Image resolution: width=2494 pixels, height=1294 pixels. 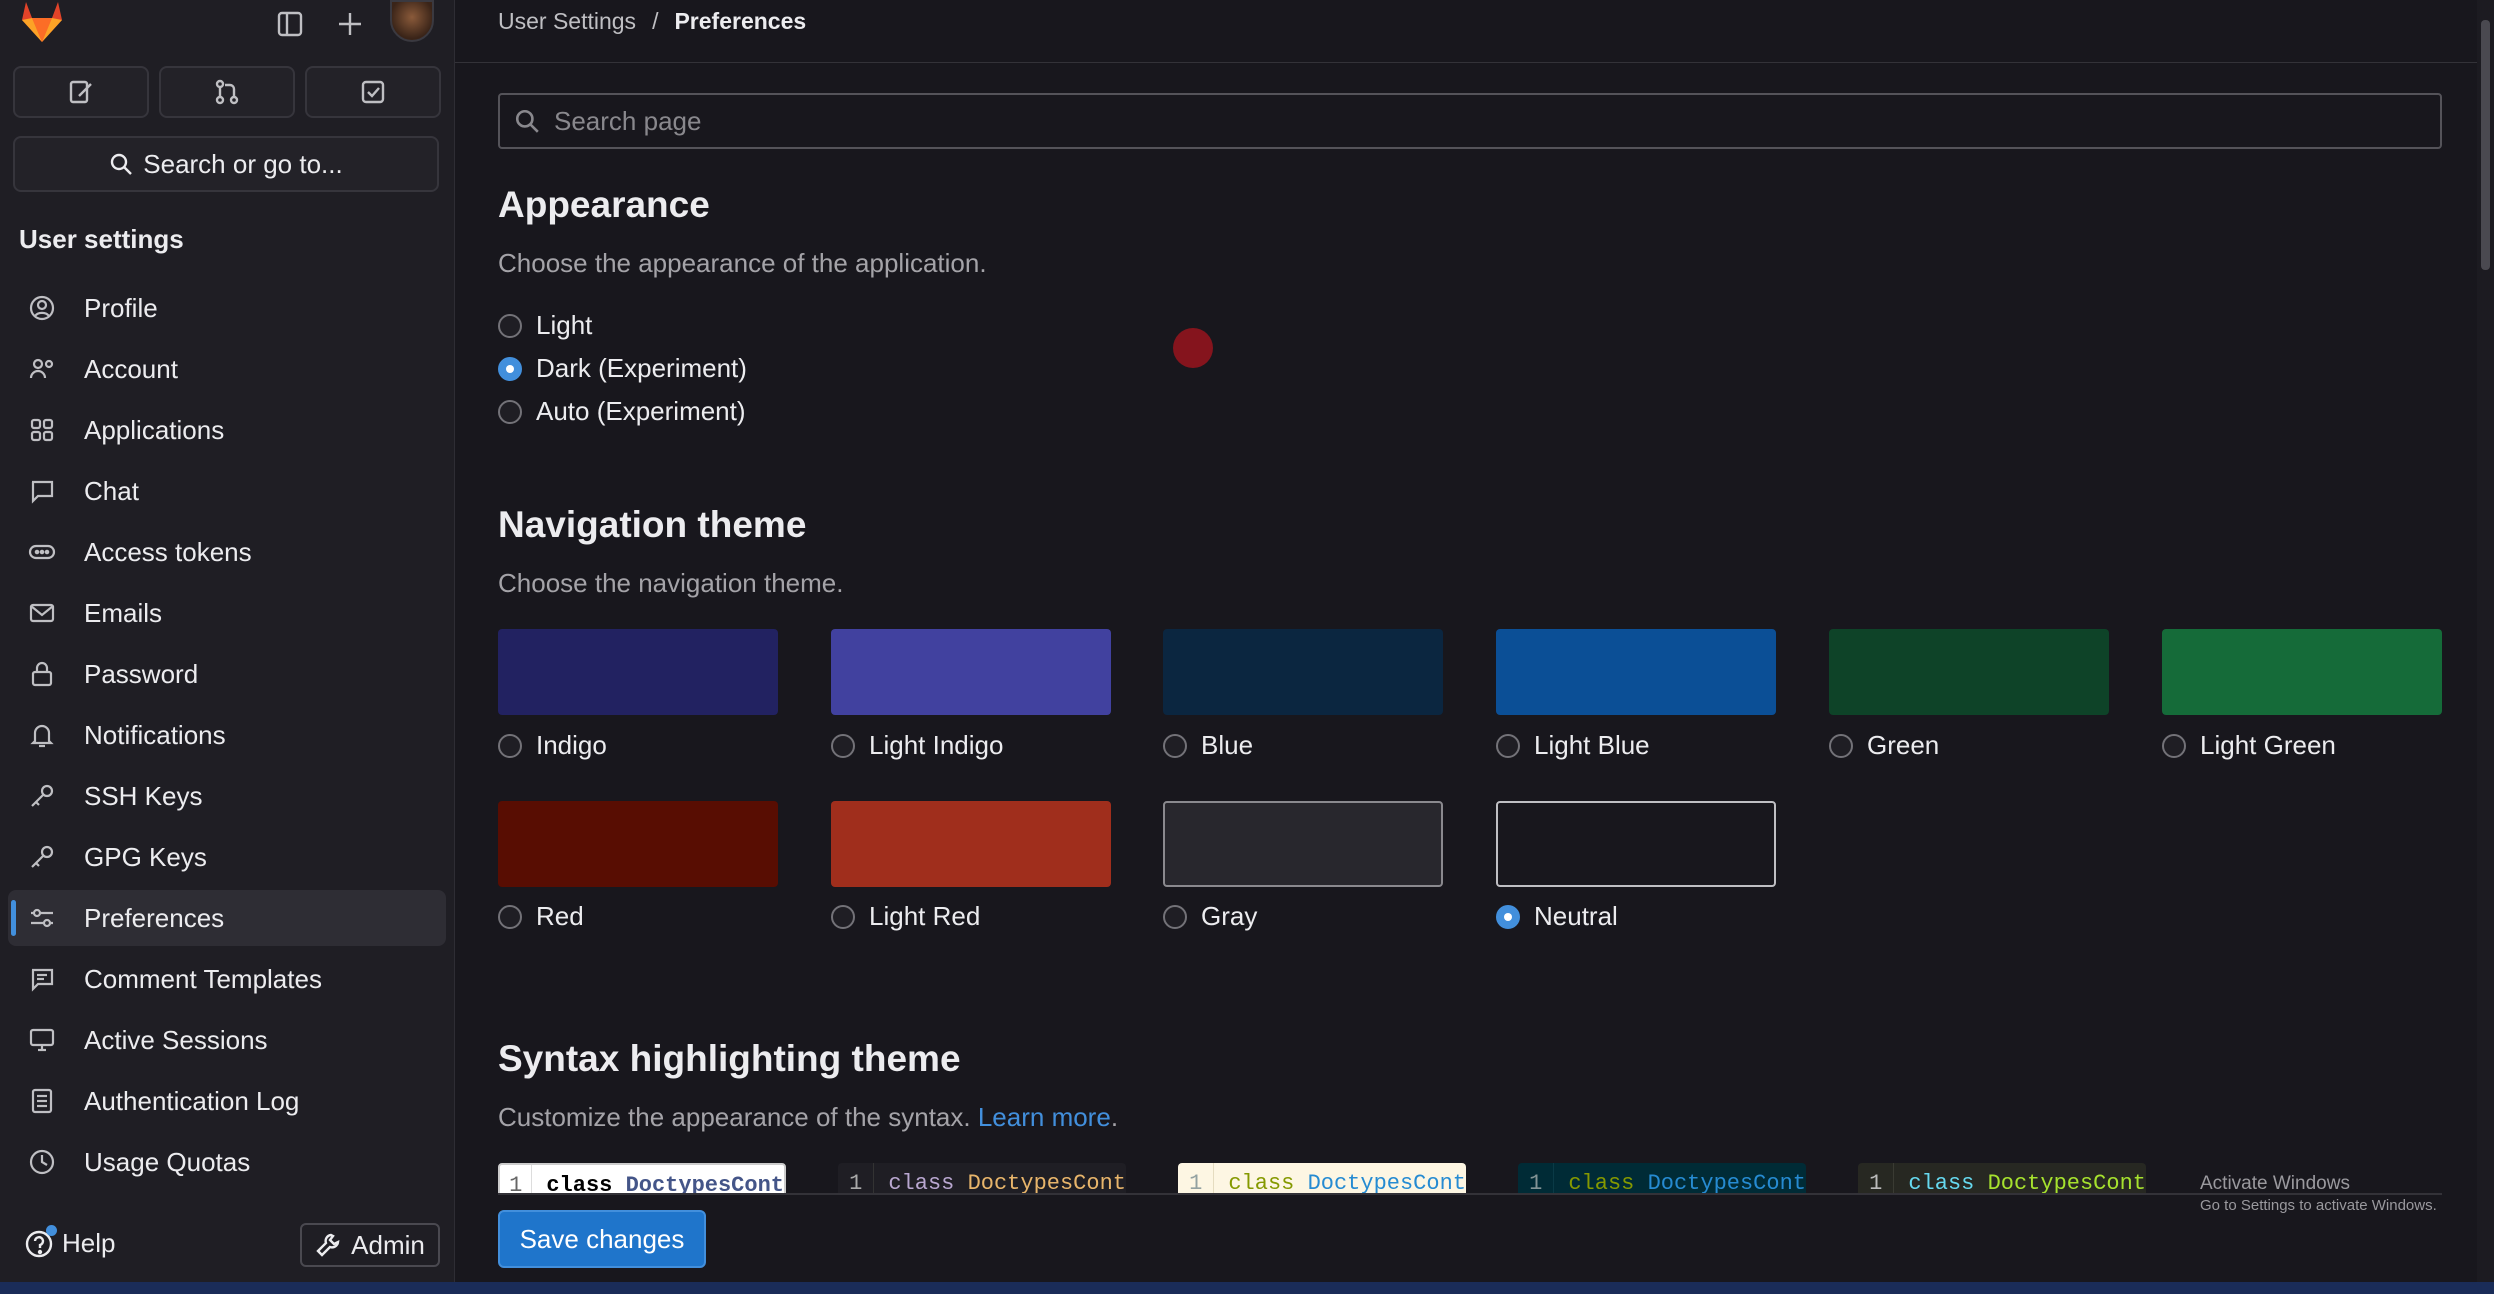 What do you see at coordinates (638, 844) in the screenshot?
I see `theme-swatch-red` at bounding box center [638, 844].